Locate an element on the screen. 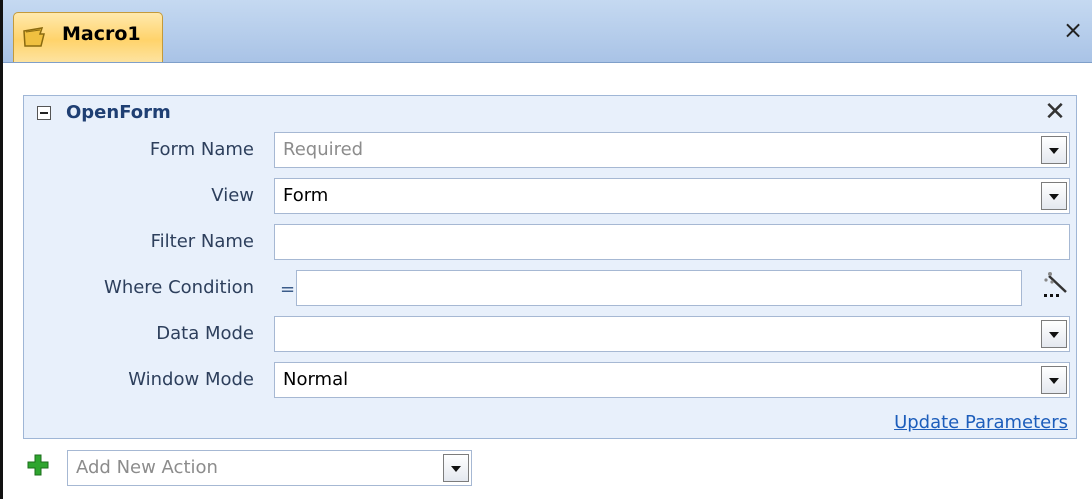 The image size is (1092, 499). action-name: OpenForm is located at coordinates (118, 112).